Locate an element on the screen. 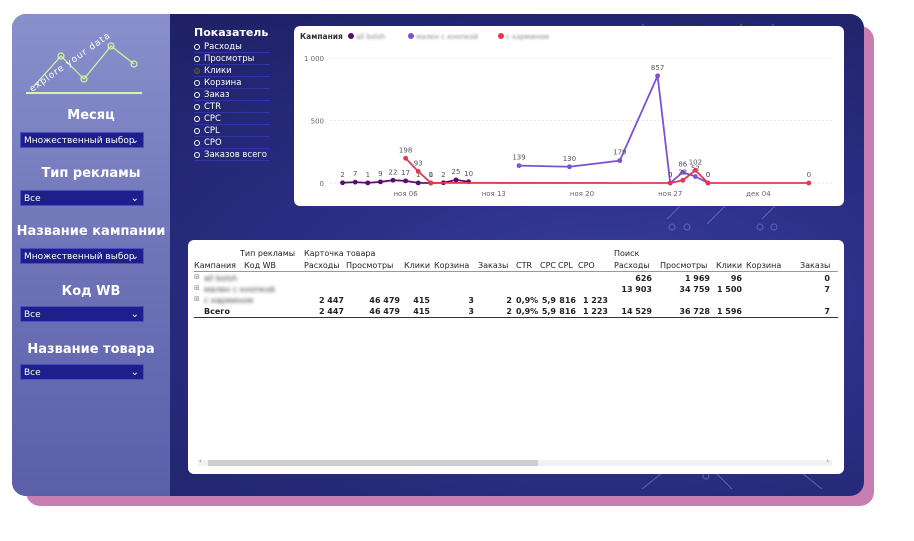 The width and height of the screenshot is (914, 541). slicer-dropdown-ad-type: Все ⌄ is located at coordinates (82, 198).